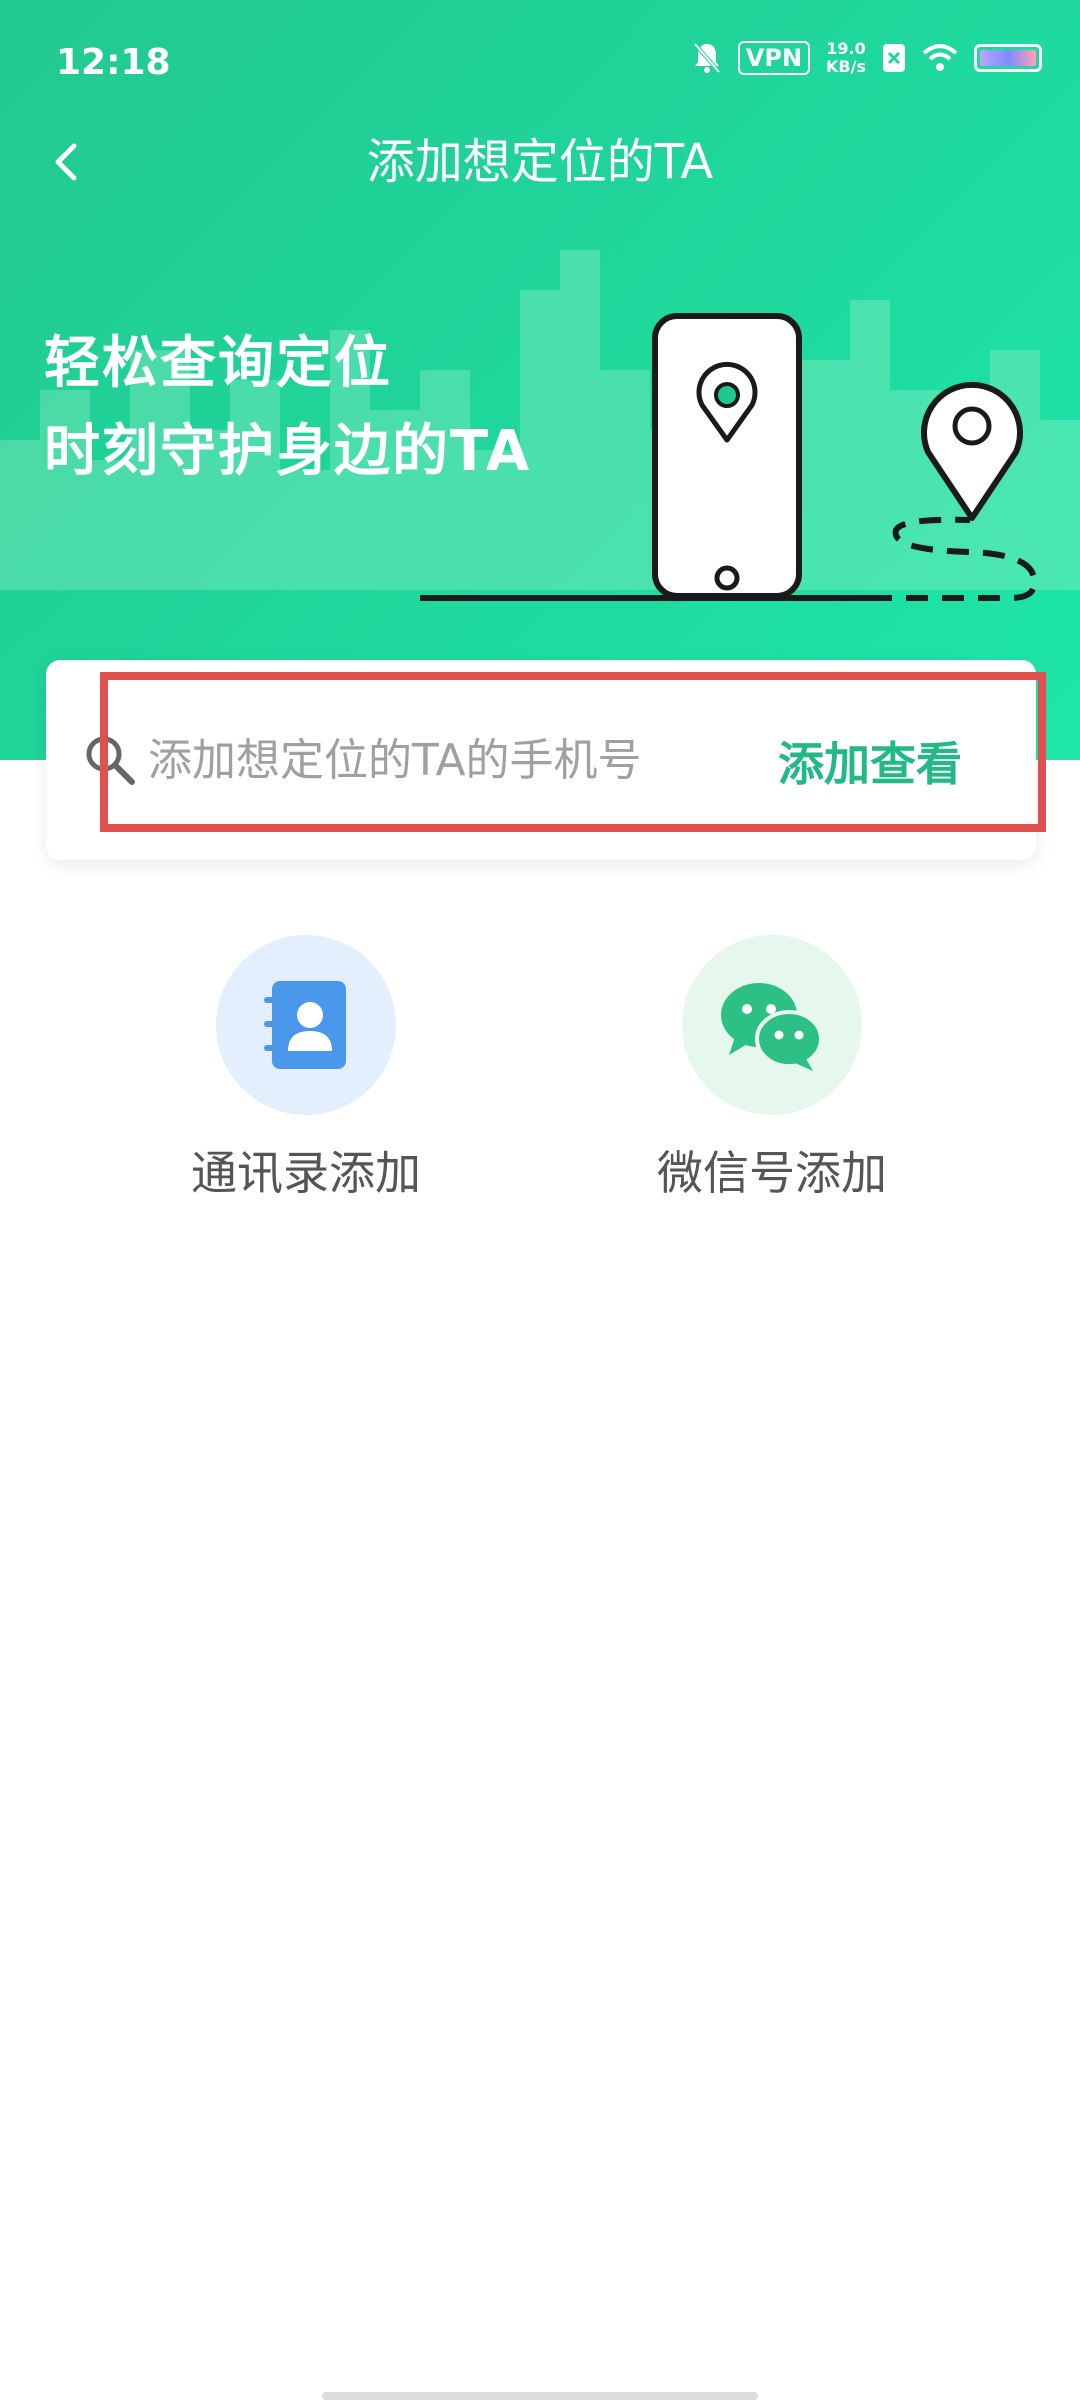  I want to click on contacts-book-icon, so click(305, 1025).